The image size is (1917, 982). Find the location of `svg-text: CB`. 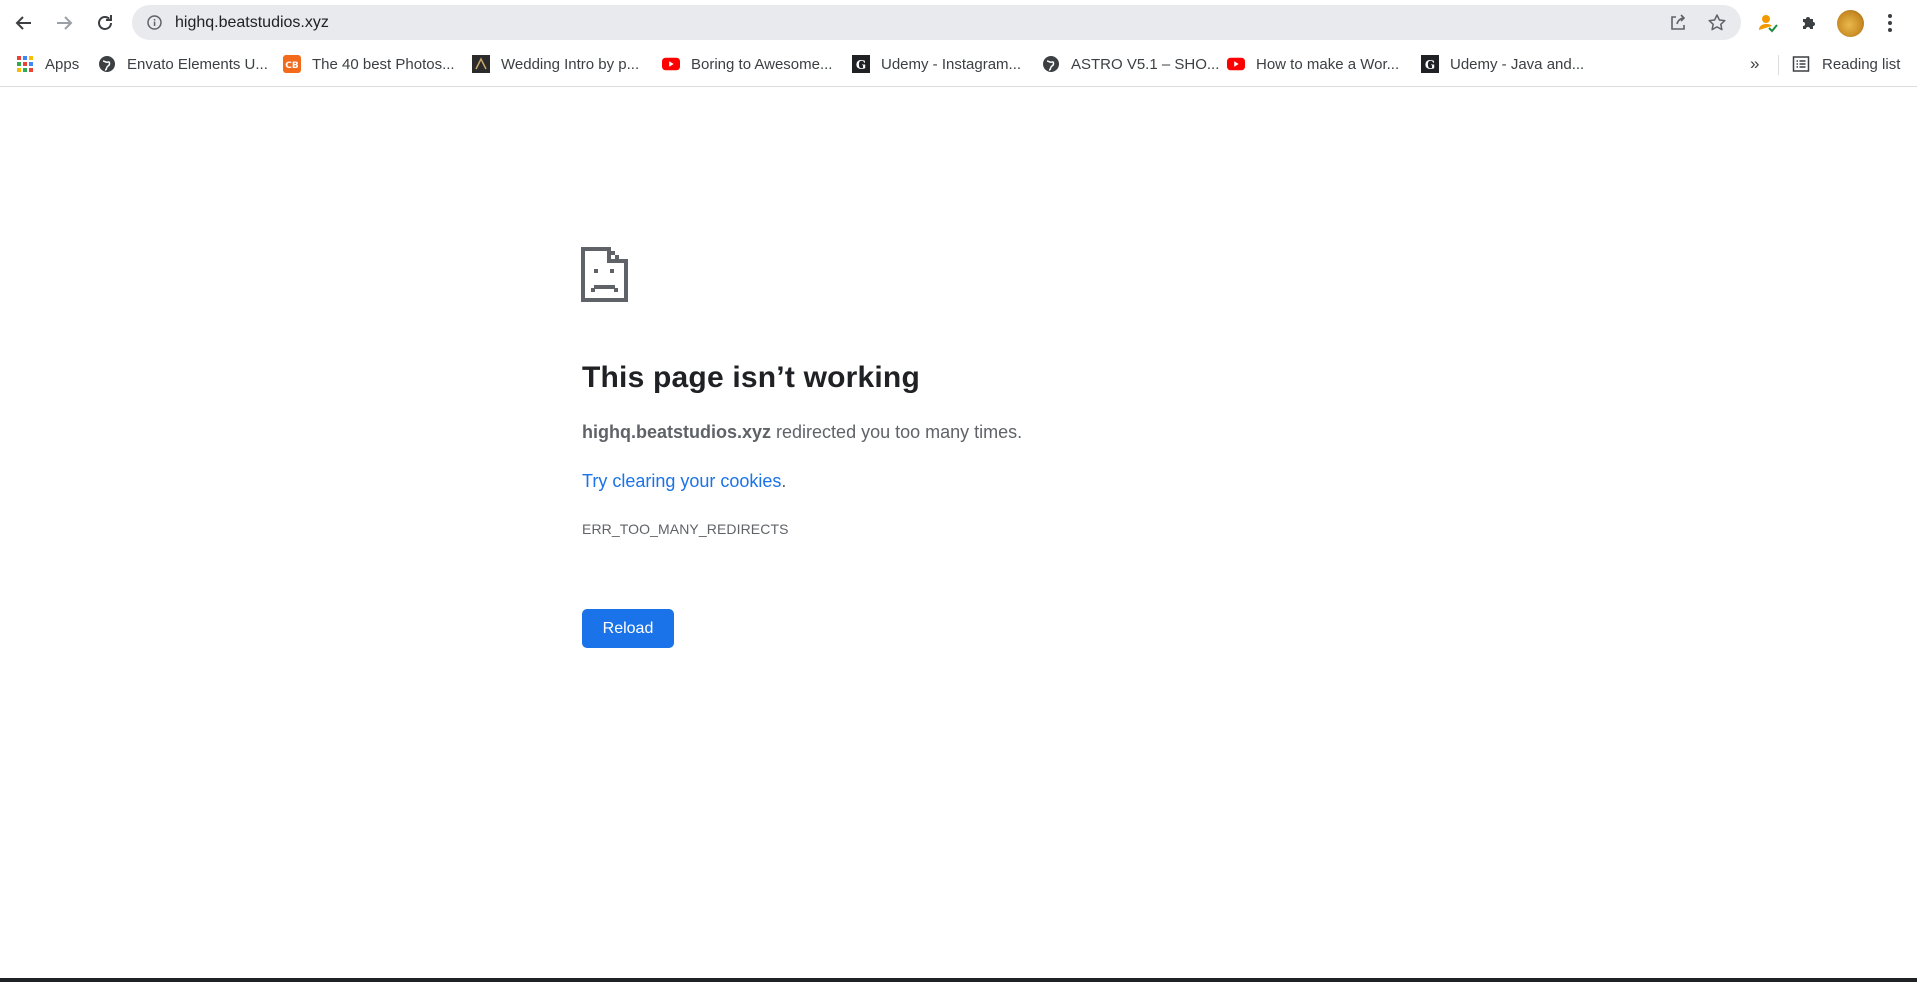

svg-text: CB is located at coordinates (292, 66).